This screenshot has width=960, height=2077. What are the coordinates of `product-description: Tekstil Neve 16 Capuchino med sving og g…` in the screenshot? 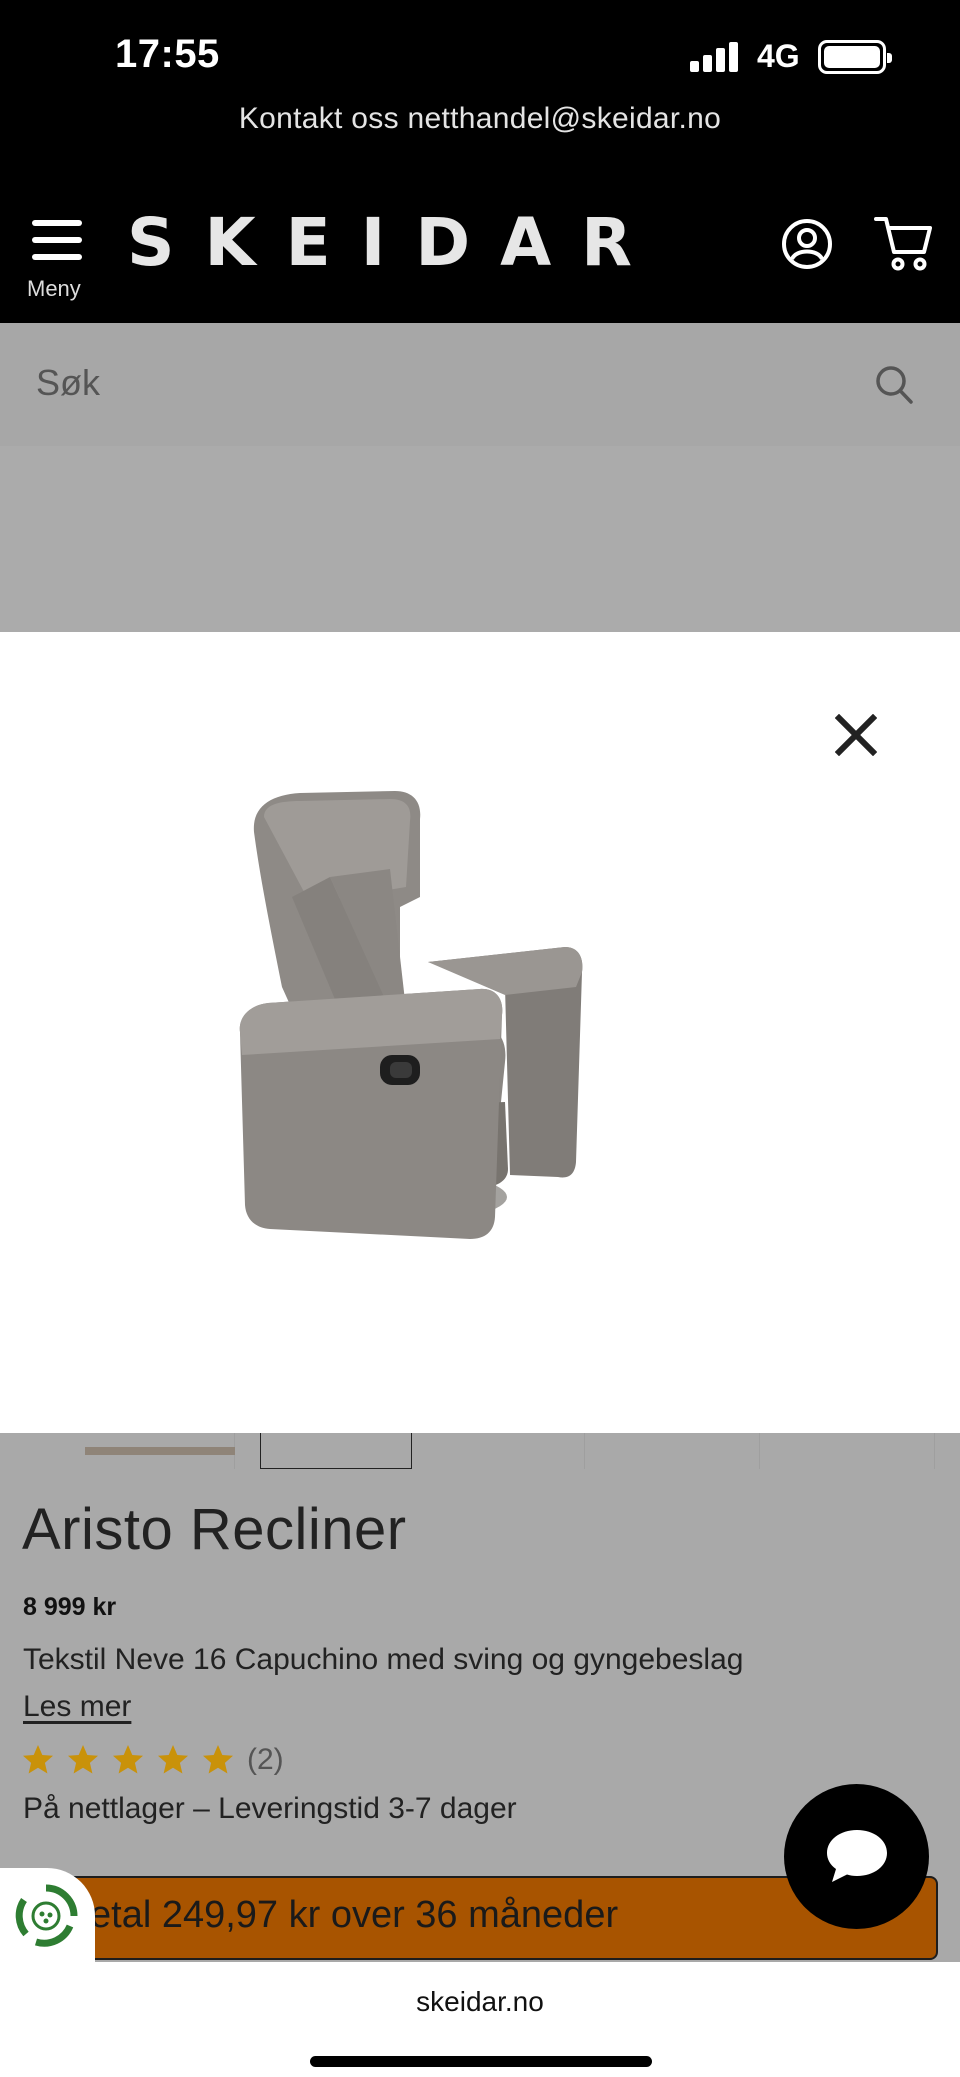 It's located at (383, 1659).